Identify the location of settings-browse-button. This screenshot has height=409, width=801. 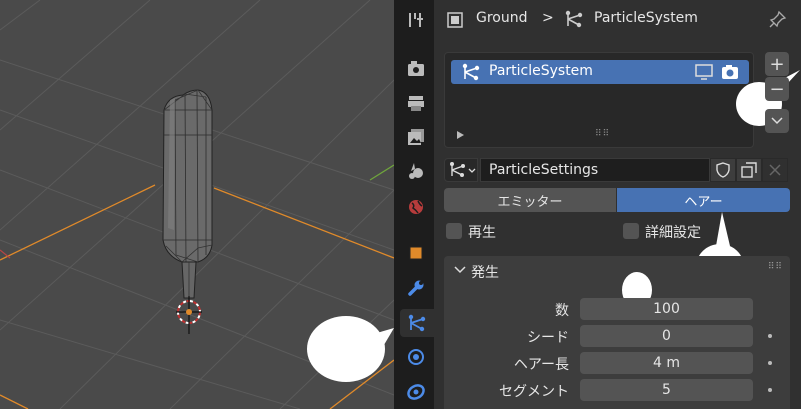
(461, 170).